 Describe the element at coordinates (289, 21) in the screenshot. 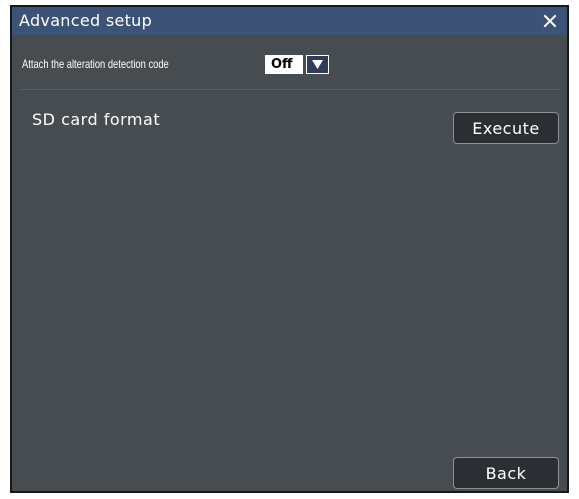

I see `title-bar: Advanced setup` at that location.